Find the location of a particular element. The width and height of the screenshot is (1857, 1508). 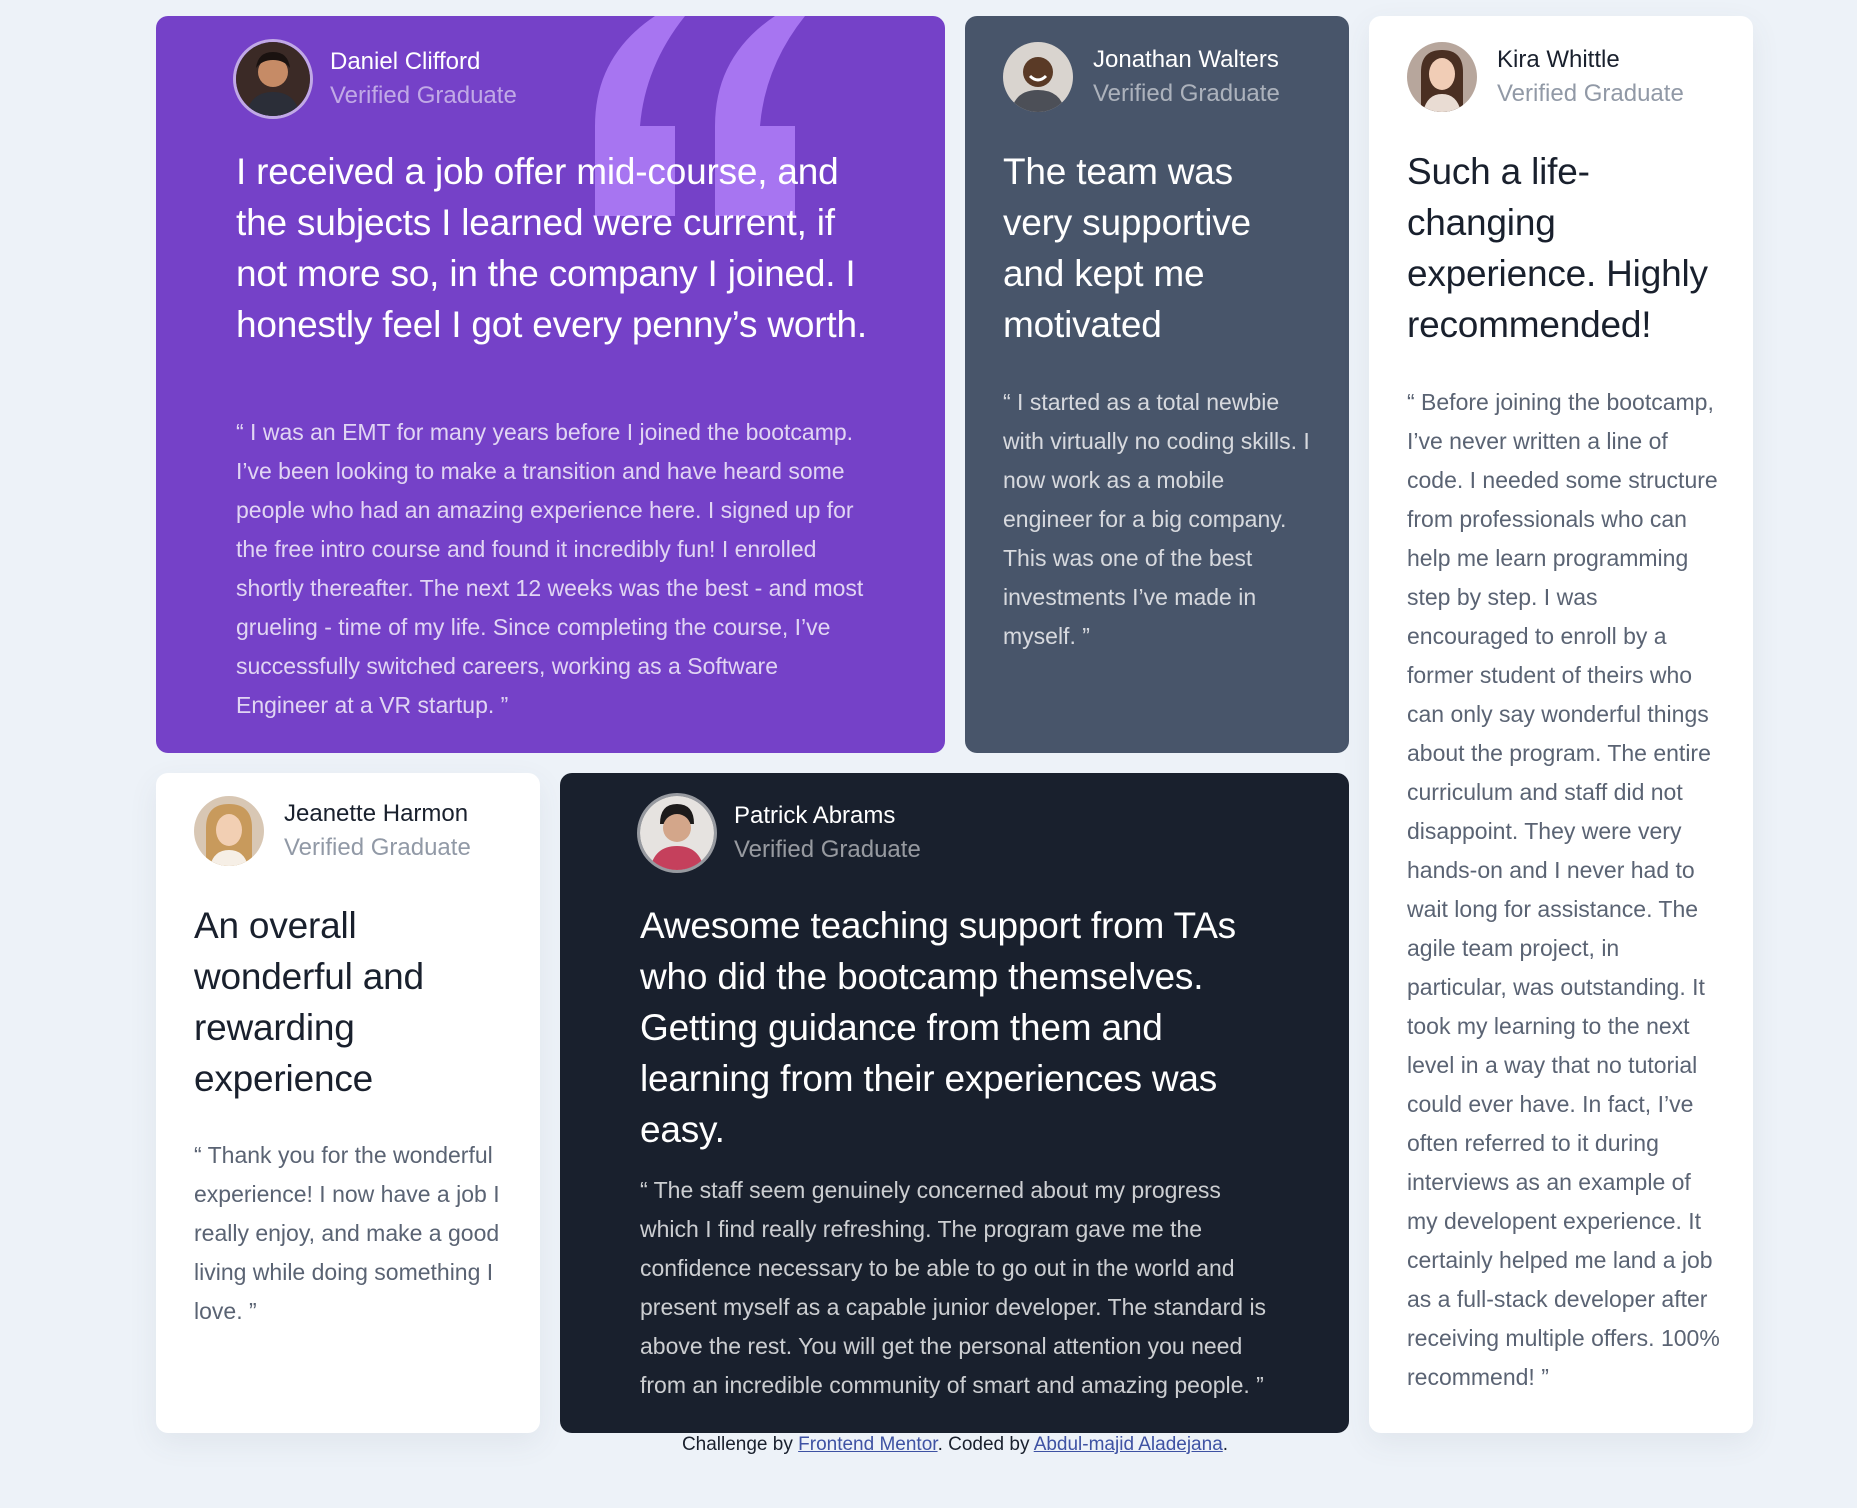

frontend-mentor-link: Frontend Mentor is located at coordinates (867, 1444).